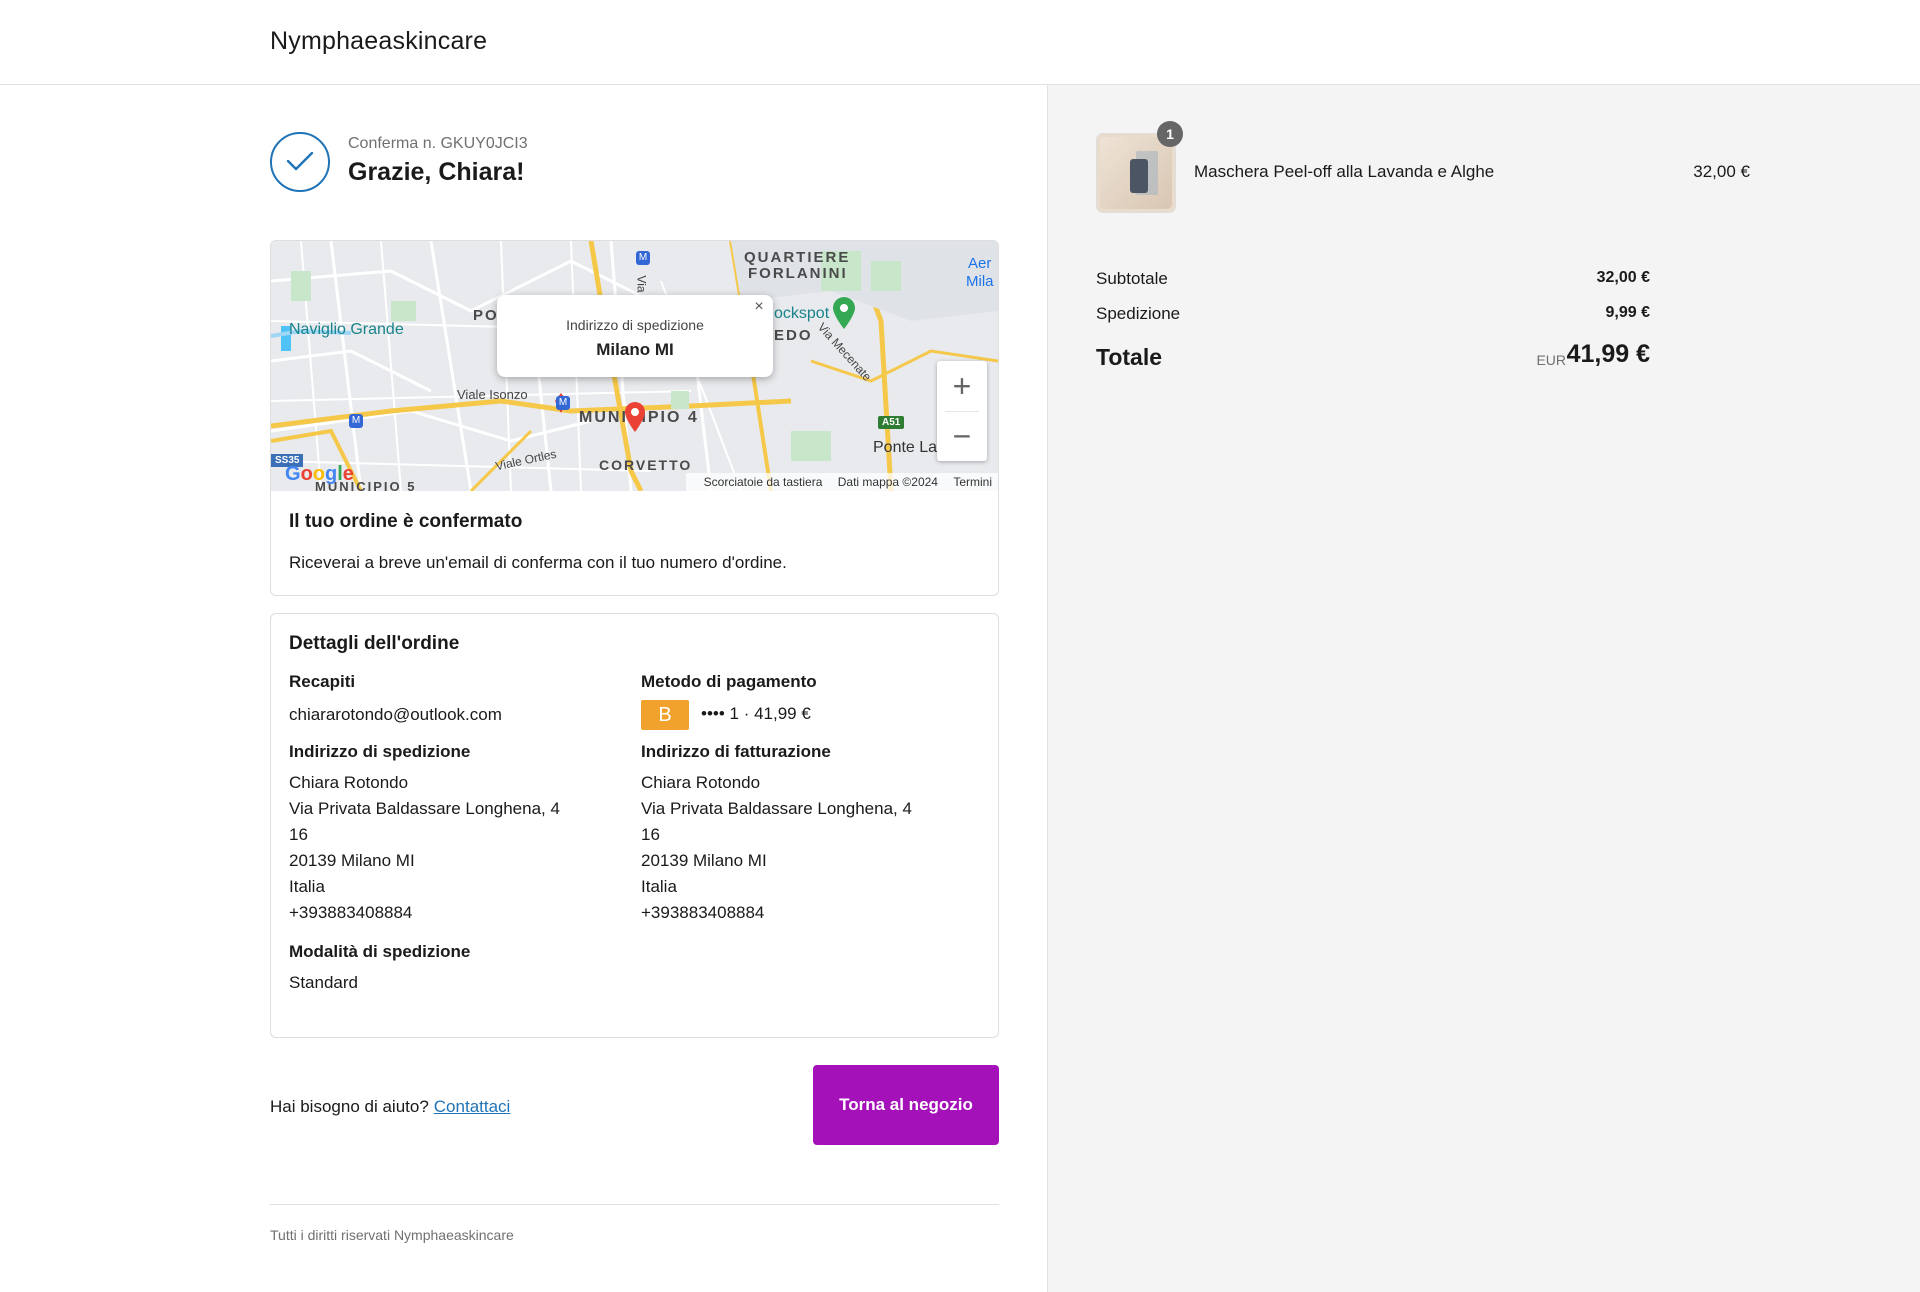  I want to click on shipping-line2: 16, so click(298, 834).